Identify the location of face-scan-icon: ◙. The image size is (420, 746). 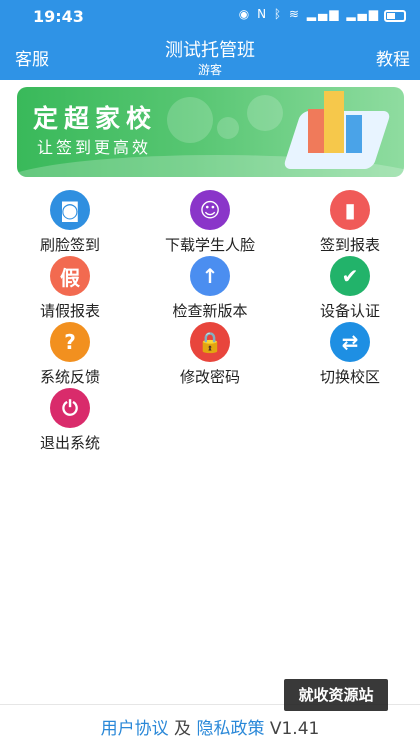
(70, 210).